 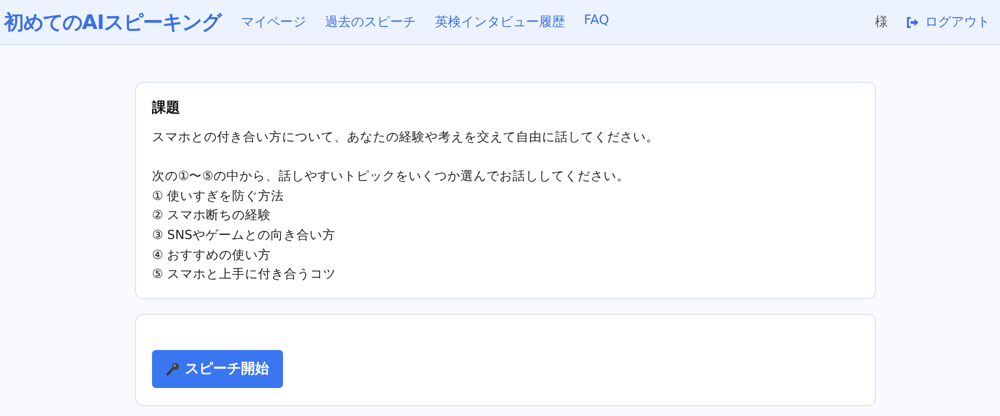 I want to click on logout-icon, so click(x=912, y=22).